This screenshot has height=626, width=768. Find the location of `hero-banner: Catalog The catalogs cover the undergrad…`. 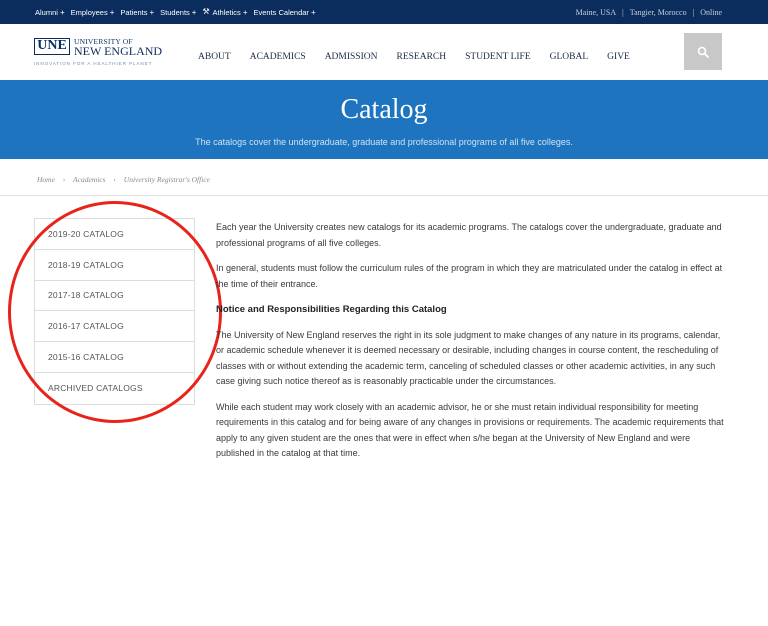

hero-banner: Catalog The catalogs cover the undergrad… is located at coordinates (384, 119).